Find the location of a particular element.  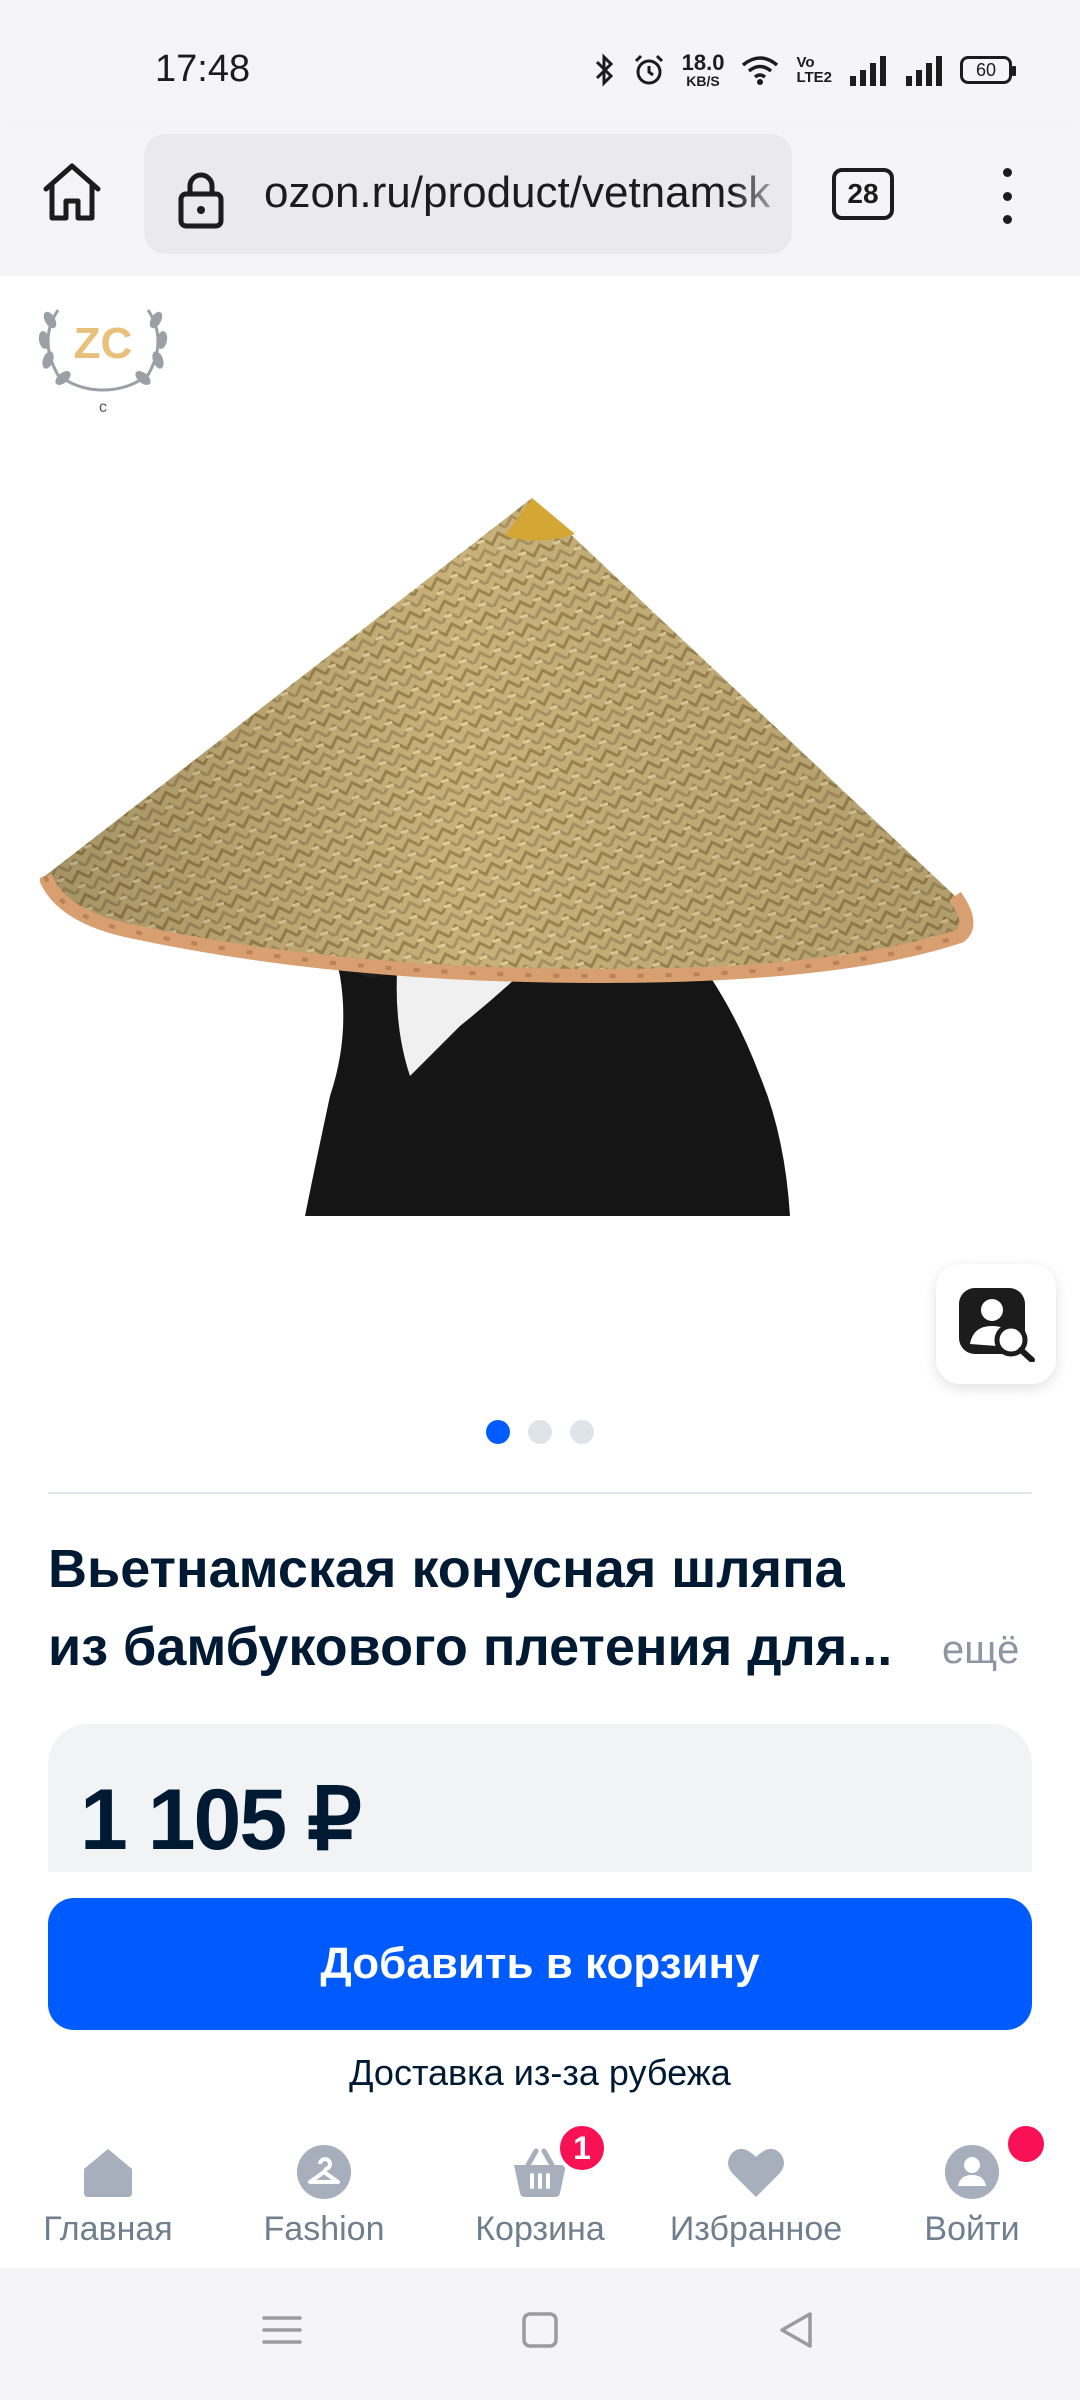

url-text: ozon.ru/product/vetnamsk is located at coordinates (517, 192).